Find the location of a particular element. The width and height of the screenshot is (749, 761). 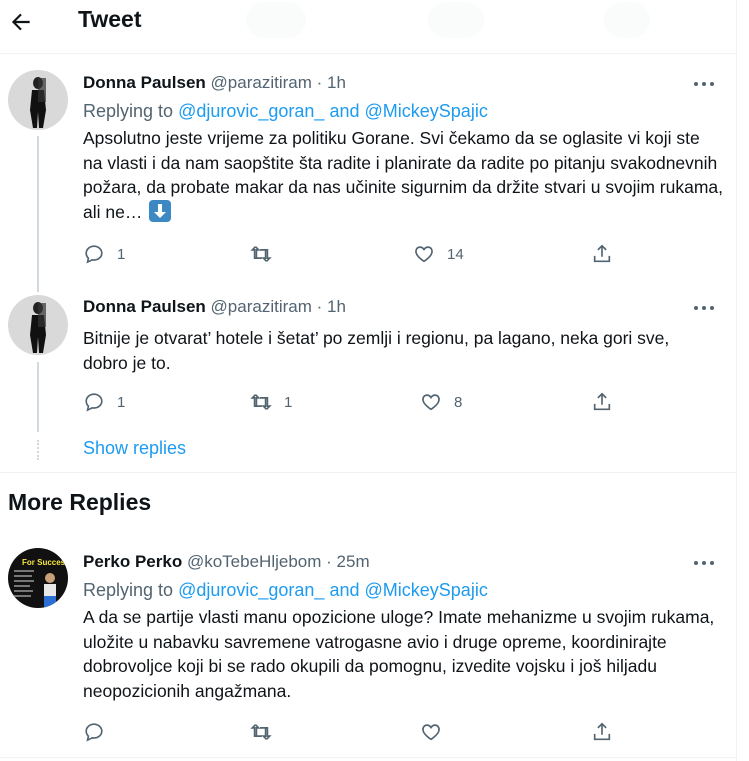

user-name: Perko Perko is located at coordinates (132, 561).